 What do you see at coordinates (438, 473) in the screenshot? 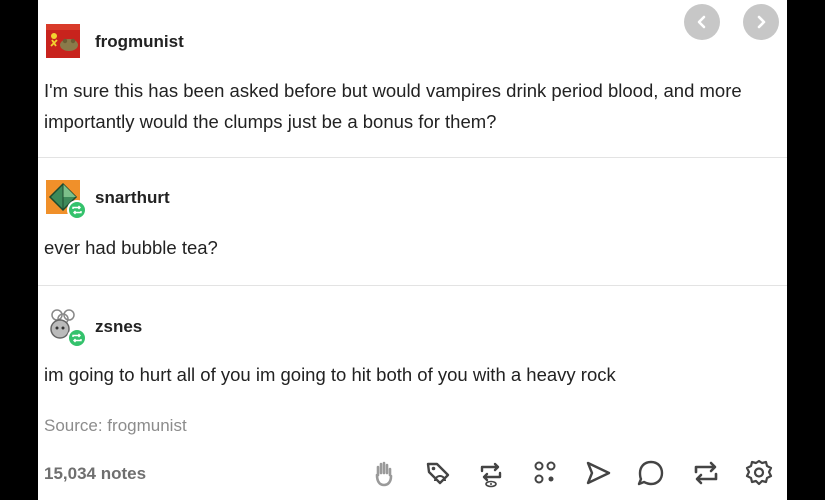
I see `tag-icon` at bounding box center [438, 473].